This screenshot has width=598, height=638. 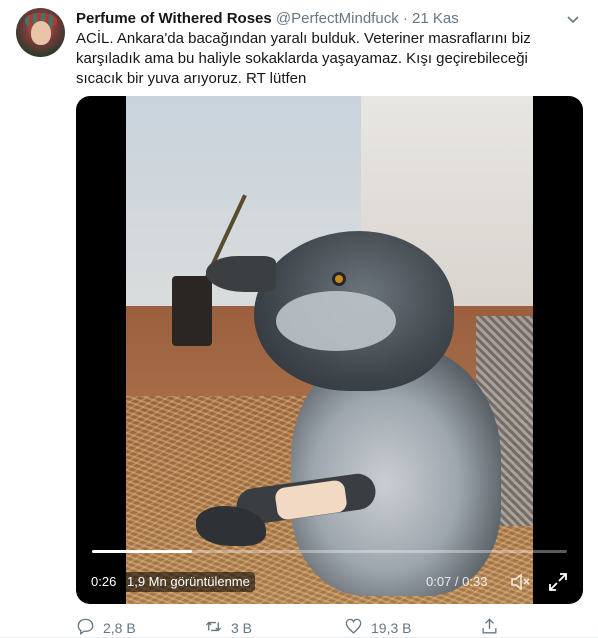 I want to click on avatar, so click(x=40, y=32).